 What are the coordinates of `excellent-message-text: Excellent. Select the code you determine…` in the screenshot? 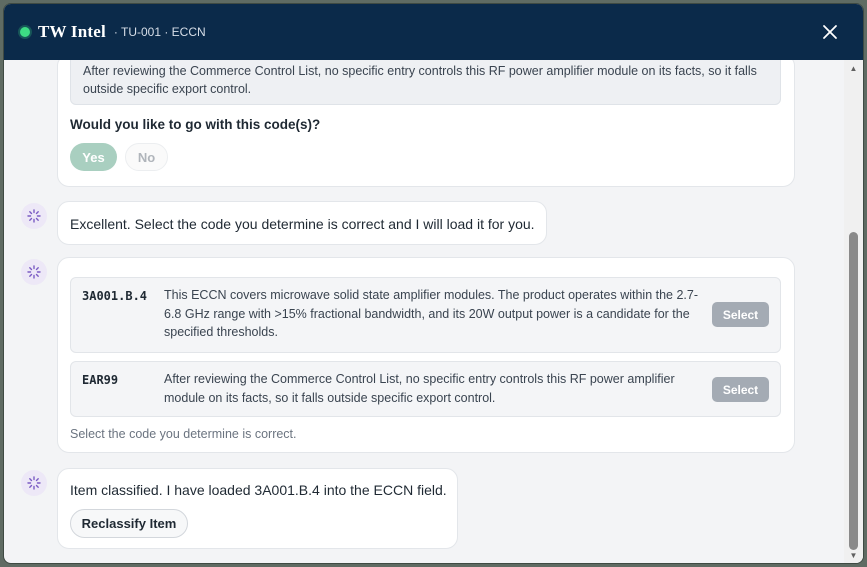 It's located at (302, 224).